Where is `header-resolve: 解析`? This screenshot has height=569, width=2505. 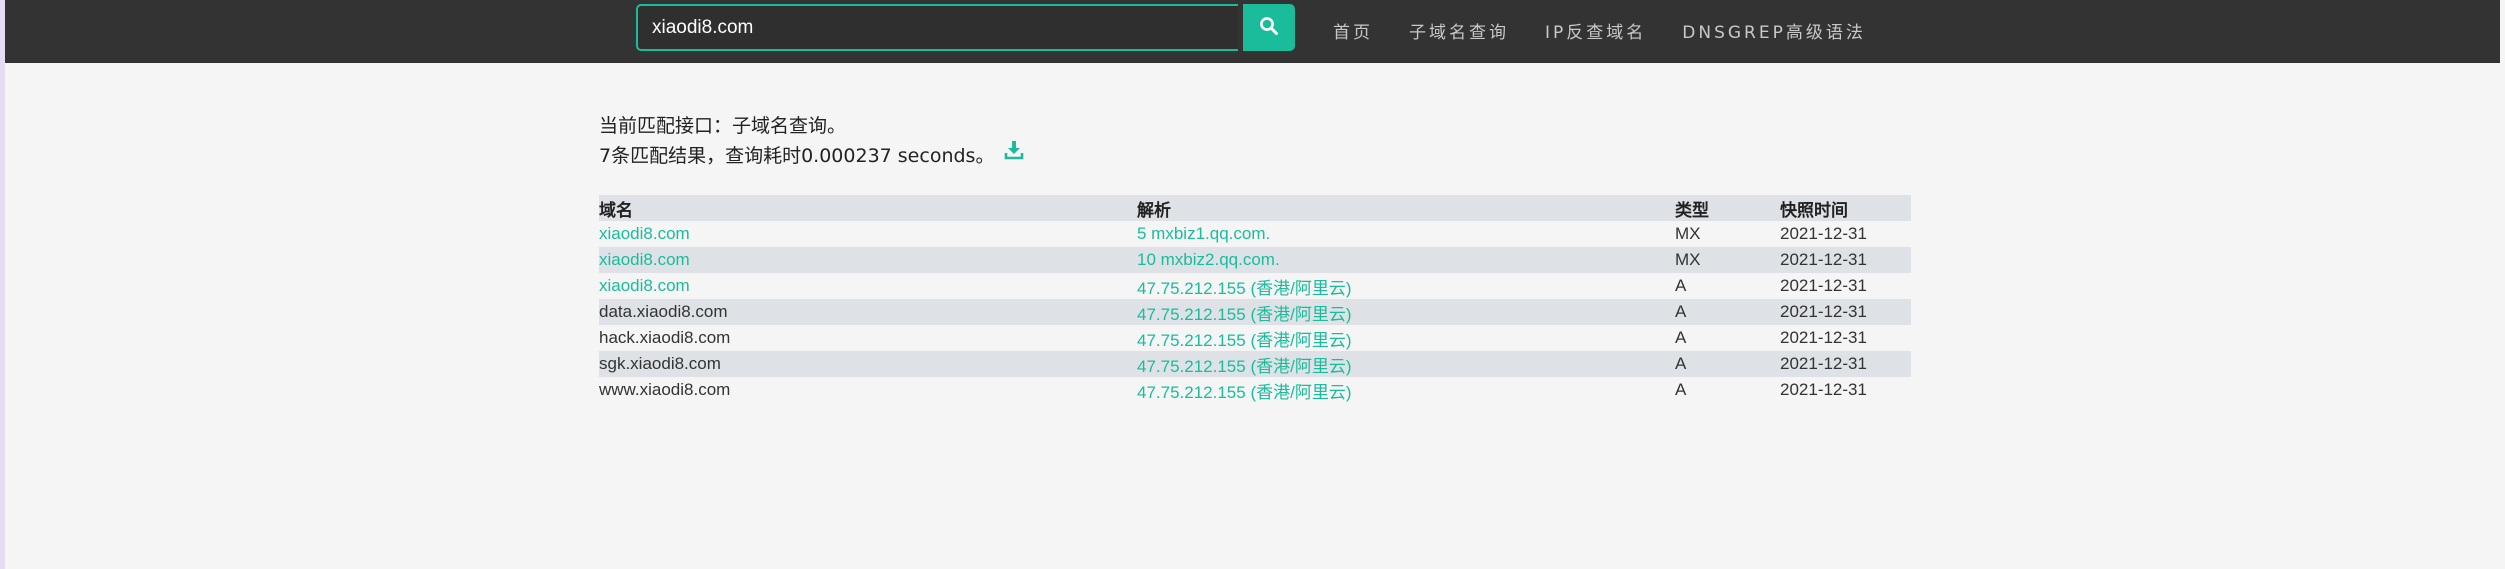
header-resolve: 解析 is located at coordinates (1406, 208).